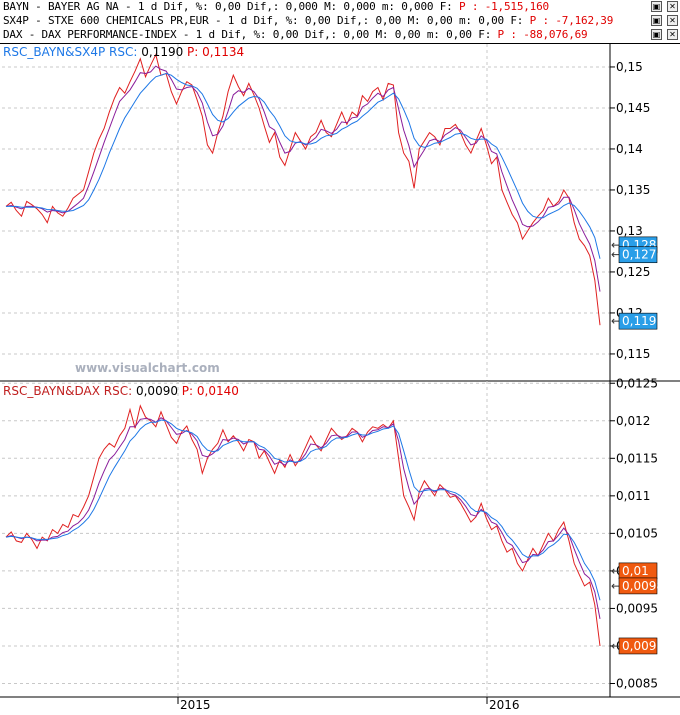 This screenshot has height=715, width=680. Describe the element at coordinates (633, 272) in the screenshot. I see `y-tick-label: 0,125` at that location.